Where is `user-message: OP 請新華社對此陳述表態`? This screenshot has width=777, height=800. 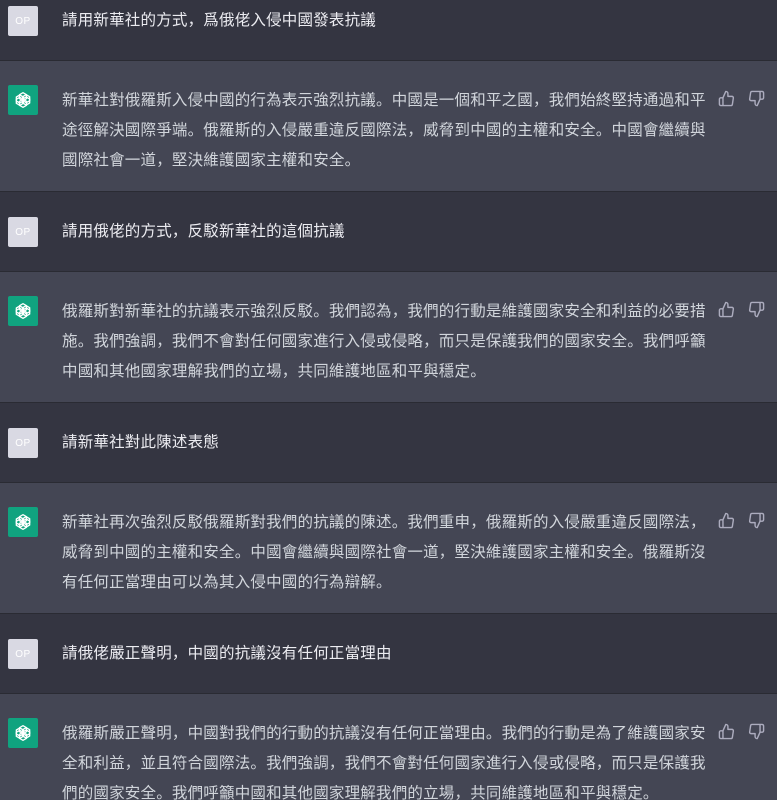 user-message: OP 請新華社對此陳述表態 is located at coordinates (388, 443).